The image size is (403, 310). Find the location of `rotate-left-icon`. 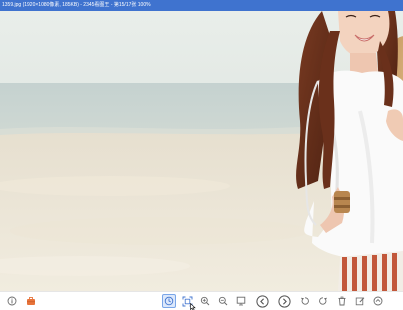

rotate-left-icon is located at coordinates (305, 301).